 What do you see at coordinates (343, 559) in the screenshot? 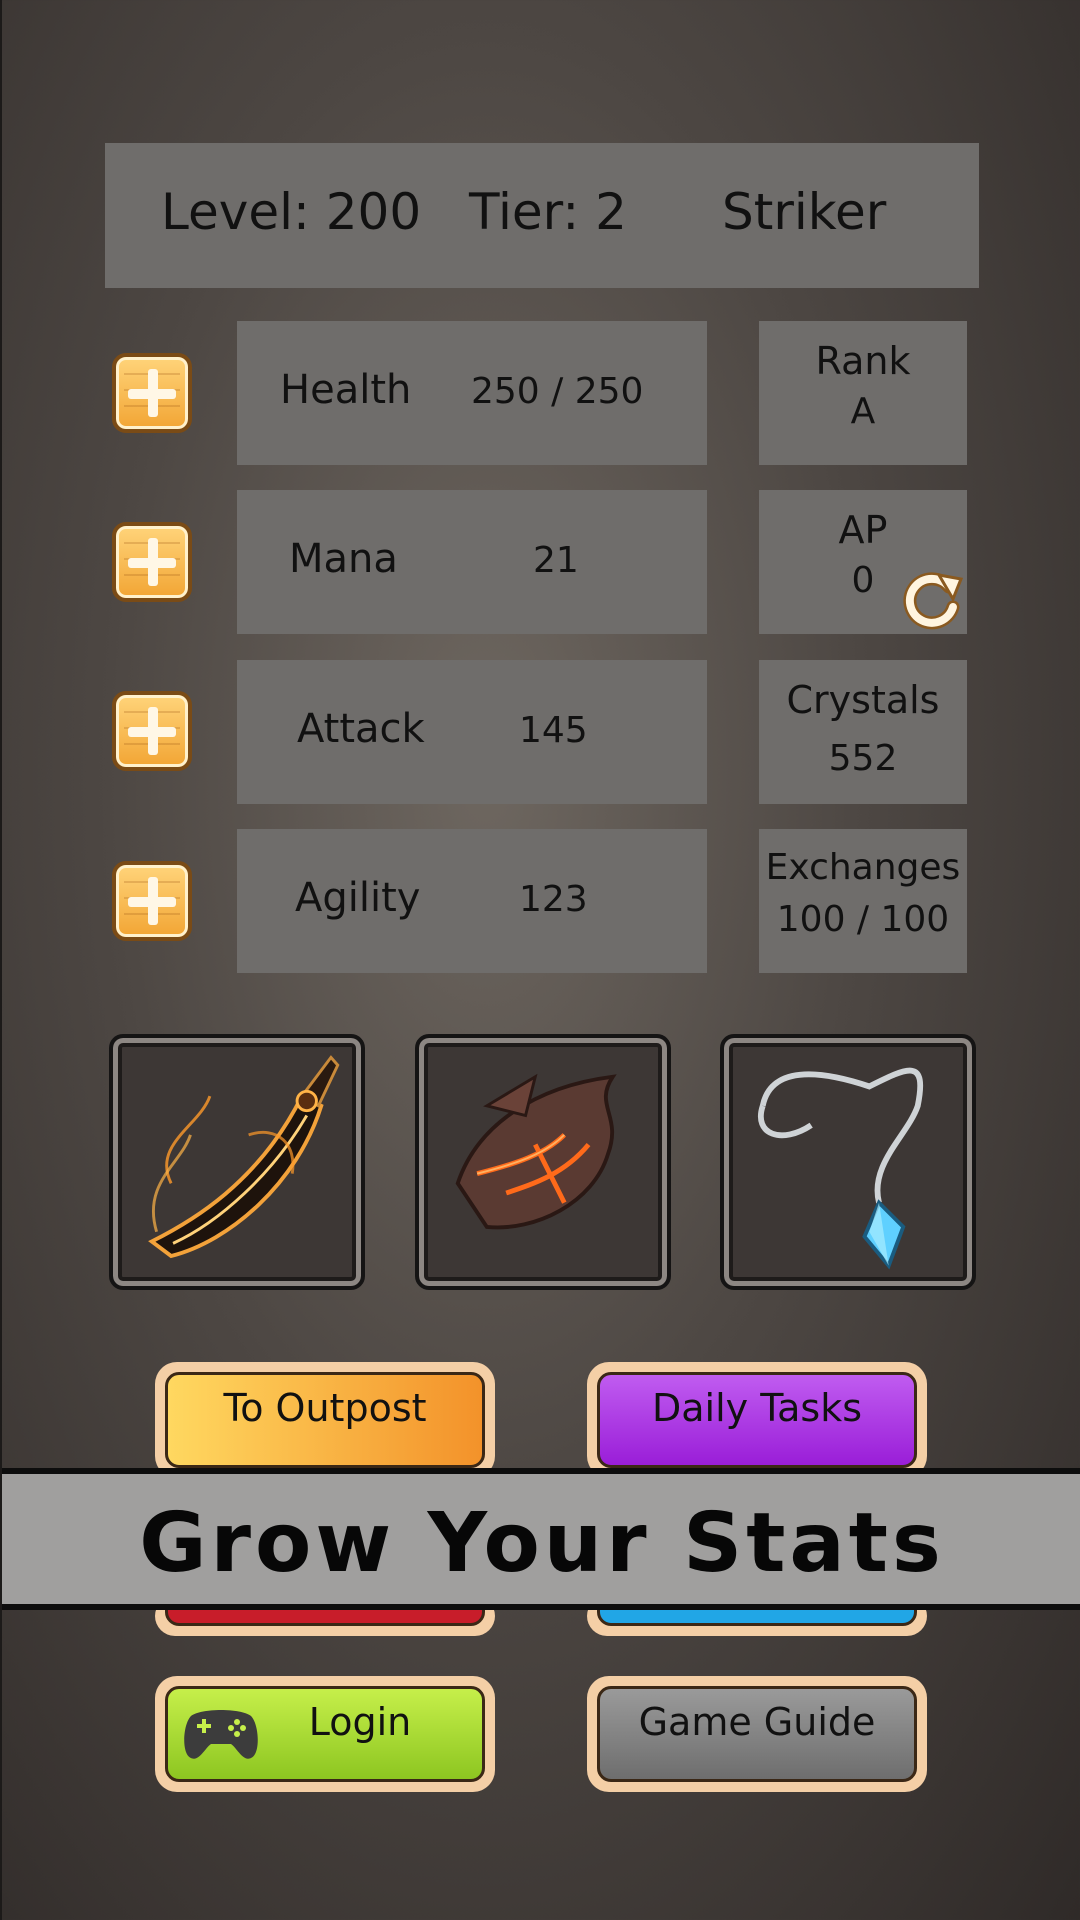
I see `stat-name: Mana` at bounding box center [343, 559].